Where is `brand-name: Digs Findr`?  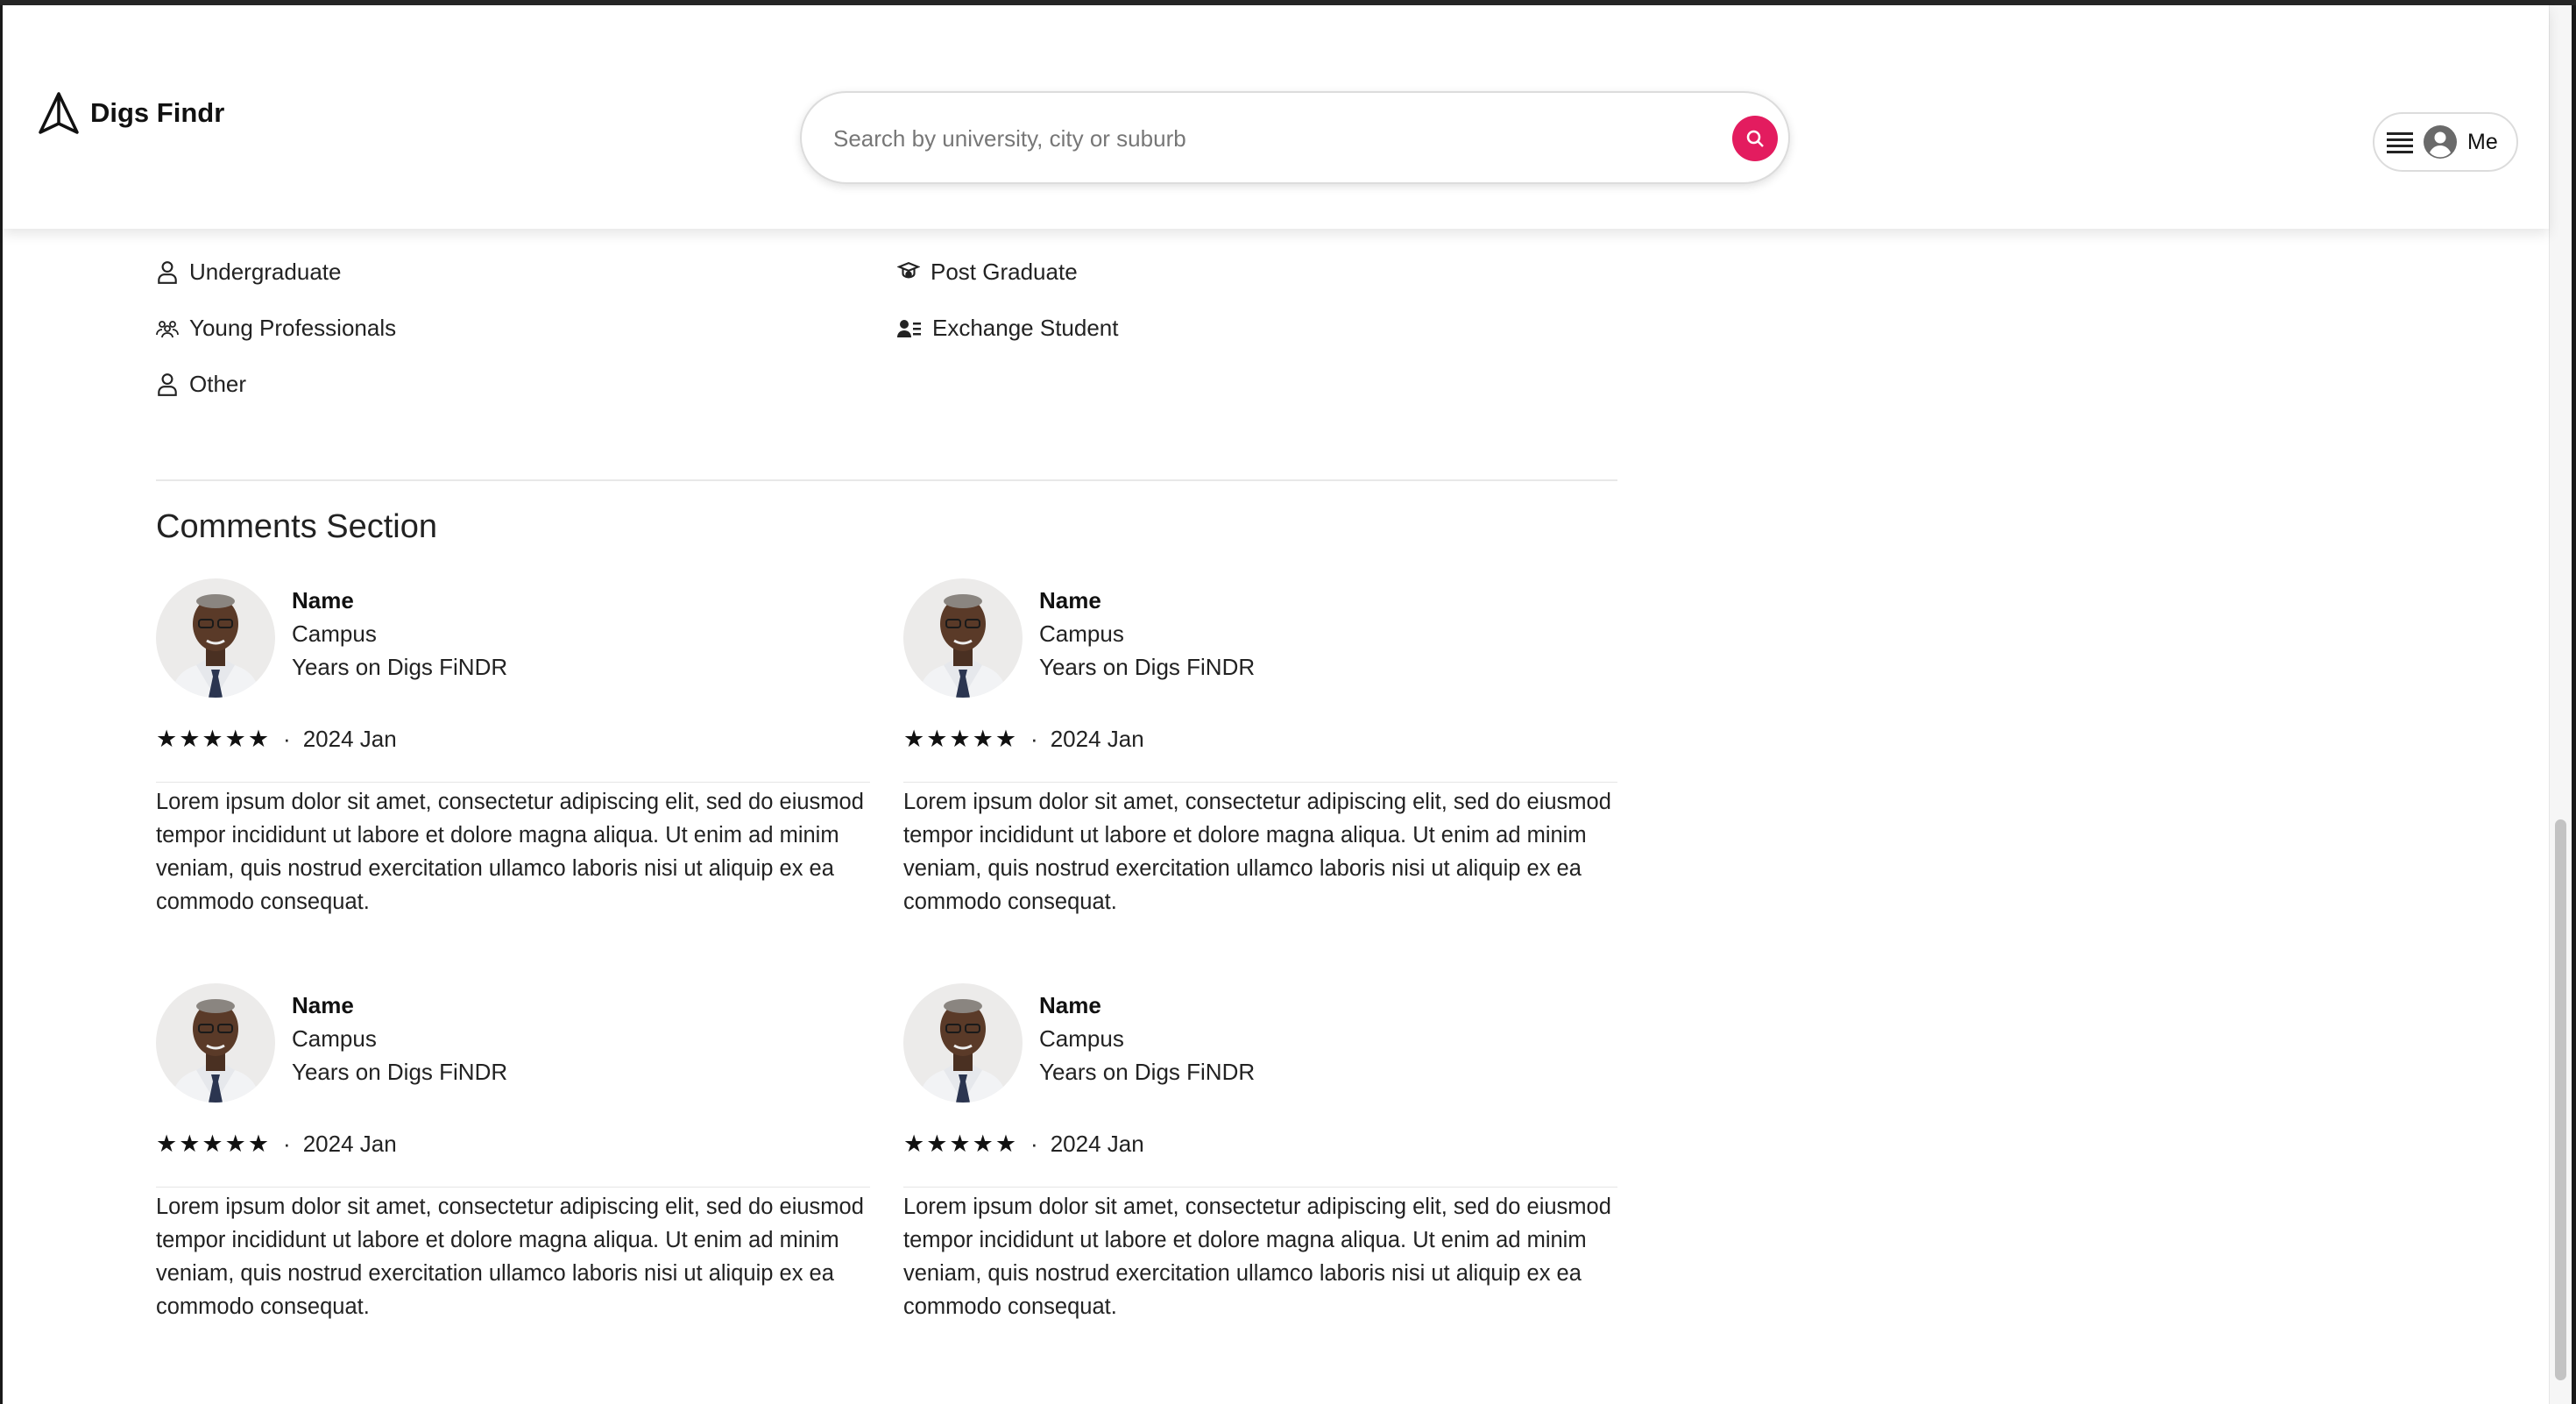 brand-name: Digs Findr is located at coordinates (157, 112).